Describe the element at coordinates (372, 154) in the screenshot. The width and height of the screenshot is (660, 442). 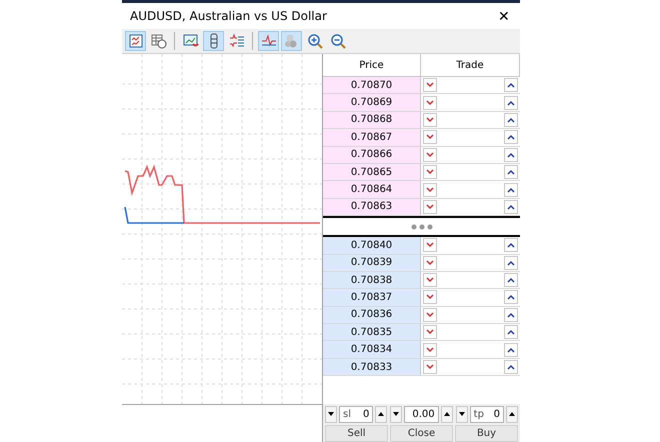
I see `price-cell: 0.70866` at that location.